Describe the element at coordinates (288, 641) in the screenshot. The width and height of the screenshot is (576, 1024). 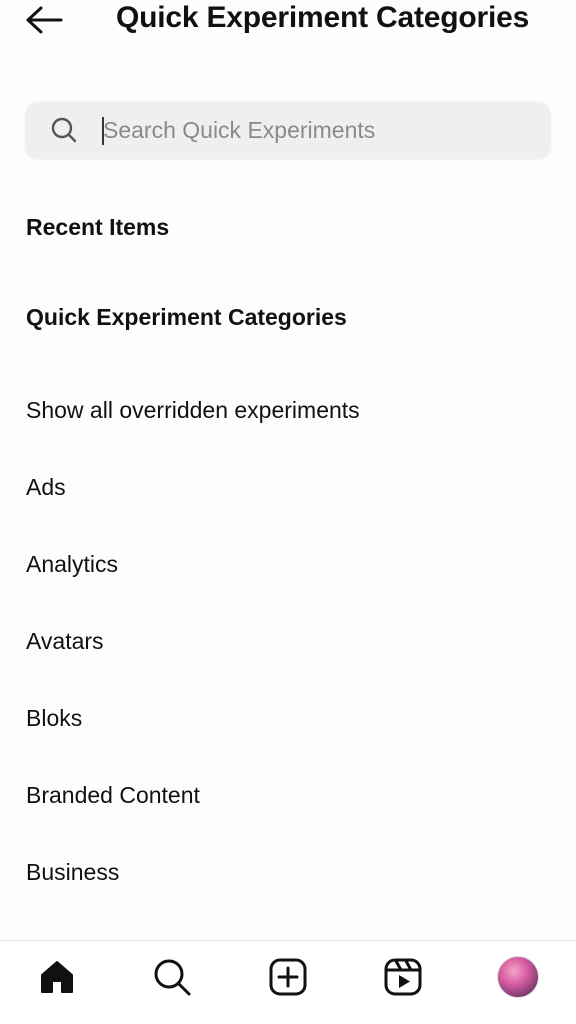
I see `list-item-avatars: Avatars` at that location.